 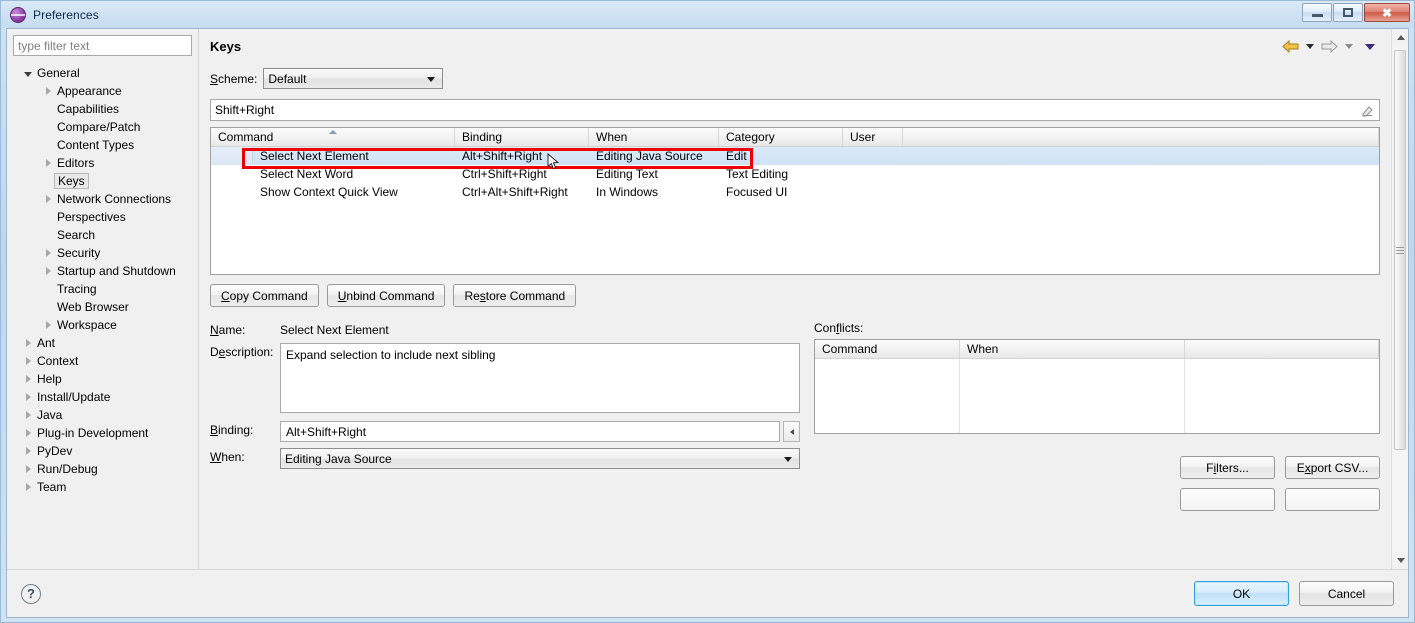 I want to click on back-history-chevron-down-icon, so click(x=1310, y=46).